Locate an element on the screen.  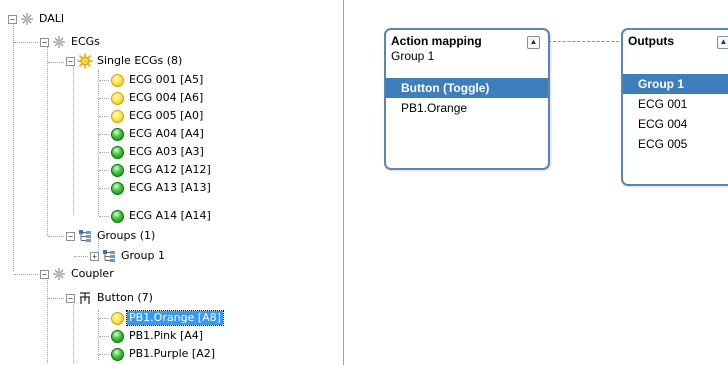
tree-node-ecg: ECG A14 [A14] is located at coordinates (161, 216).